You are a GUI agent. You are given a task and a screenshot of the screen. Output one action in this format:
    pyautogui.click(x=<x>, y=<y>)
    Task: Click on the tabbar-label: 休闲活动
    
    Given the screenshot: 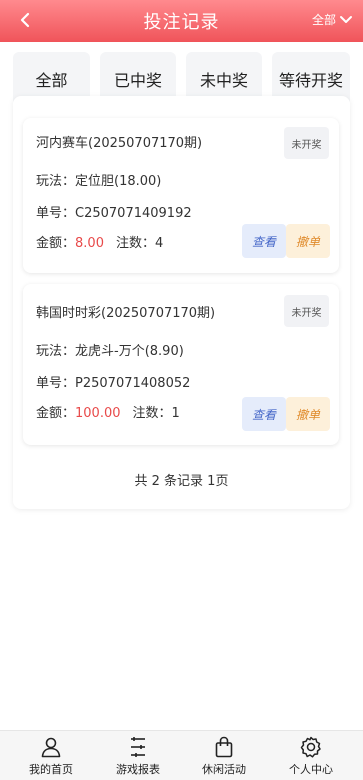 What is the action you would take?
    pyautogui.click(x=224, y=769)
    